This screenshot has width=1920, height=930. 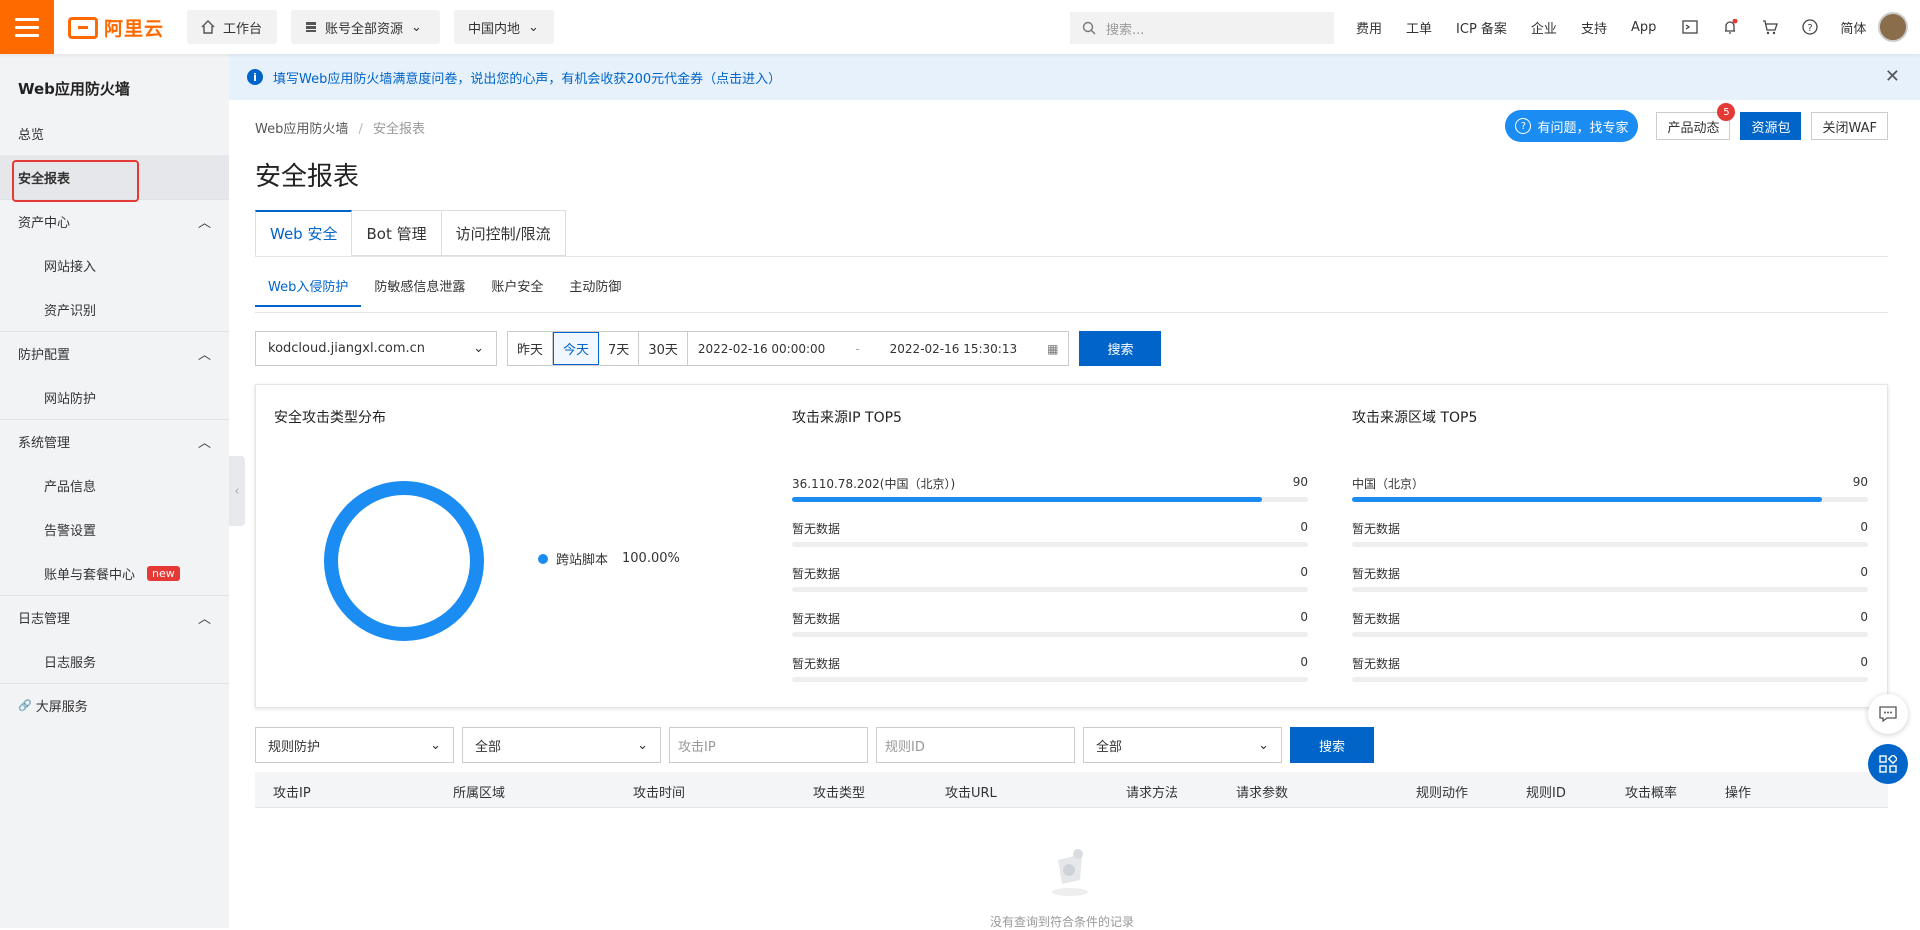 I want to click on sidebar-item-big-screen: 🔗 大屏服务, so click(x=114, y=705).